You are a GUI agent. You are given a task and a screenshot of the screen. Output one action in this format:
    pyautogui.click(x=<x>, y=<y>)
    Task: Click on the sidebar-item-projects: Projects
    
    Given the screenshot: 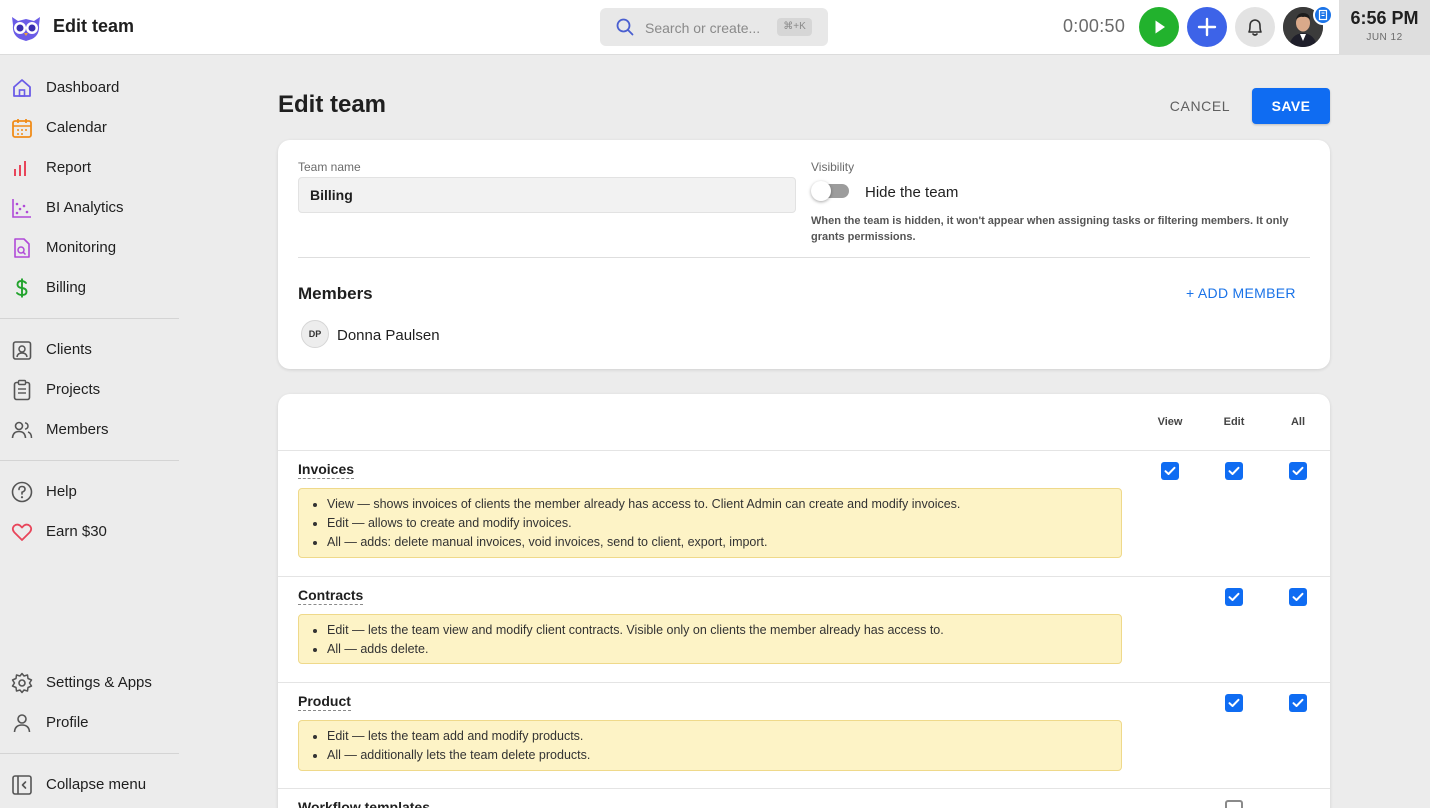 What is the action you would take?
    pyautogui.click(x=90, y=389)
    